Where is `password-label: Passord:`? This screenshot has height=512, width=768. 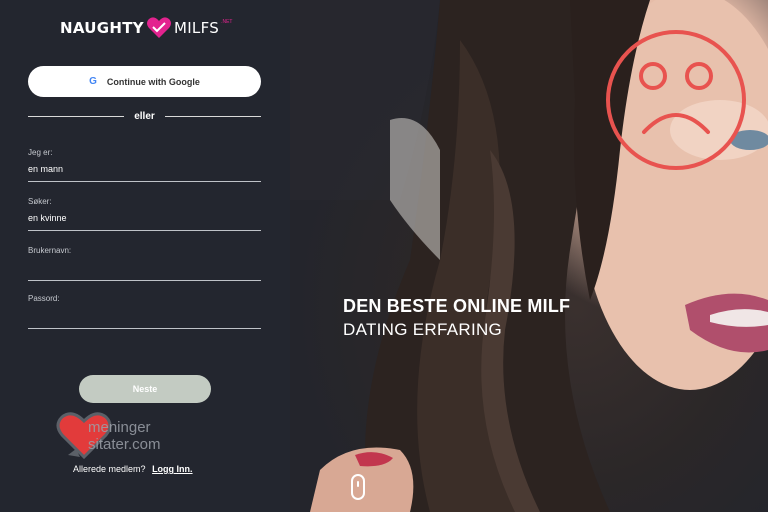
password-label: Passord: is located at coordinates (44, 298).